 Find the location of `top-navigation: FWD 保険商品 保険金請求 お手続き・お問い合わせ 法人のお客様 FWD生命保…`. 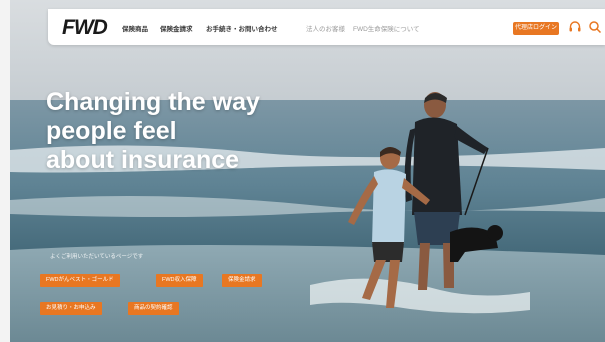

top-navigation: FWD 保険商品 保険金請求 お手続き・お問い合わせ 法人のお客様 FWD生命保… is located at coordinates (326, 27).